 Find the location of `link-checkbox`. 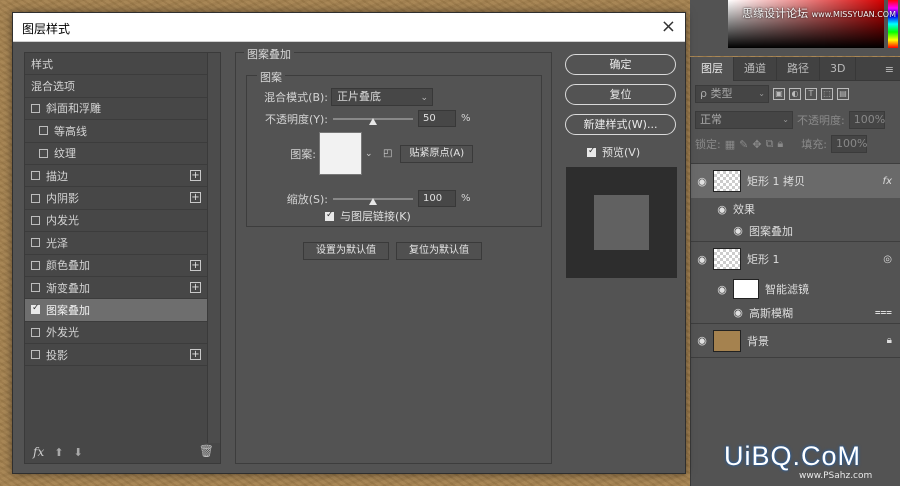

link-checkbox is located at coordinates (329, 215).